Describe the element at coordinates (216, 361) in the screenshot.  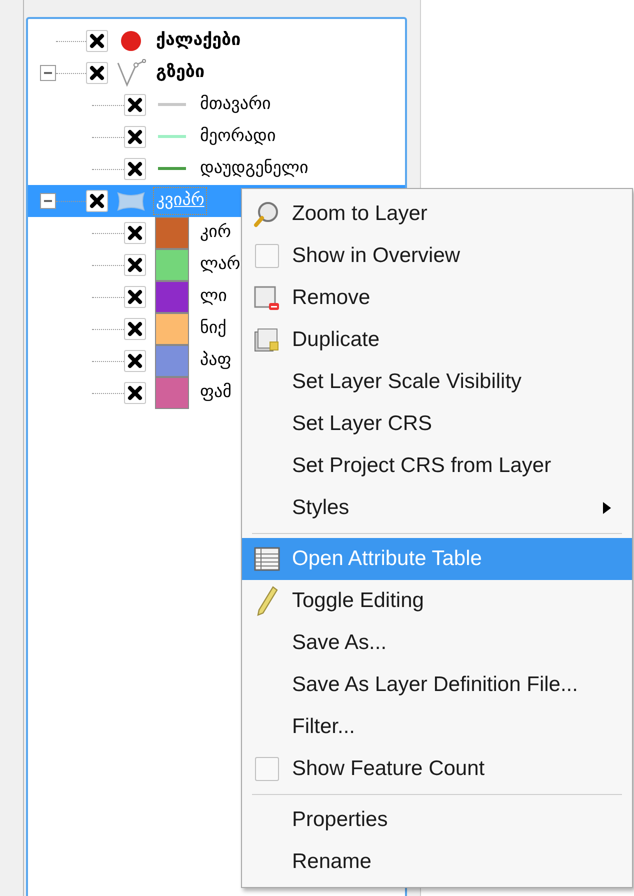
I see `layer-name: პაფ` at that location.